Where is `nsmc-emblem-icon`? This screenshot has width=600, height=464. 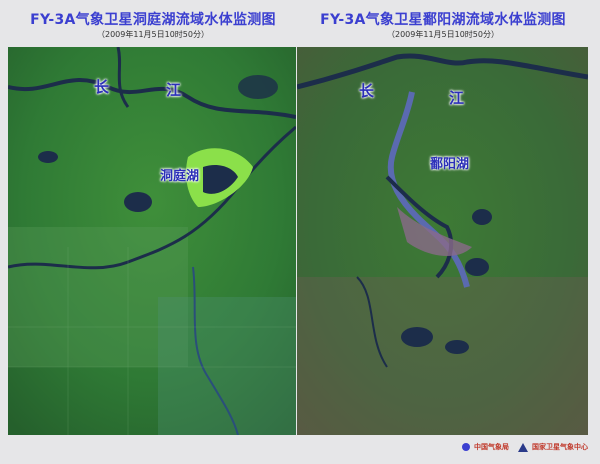 nsmc-emblem-icon is located at coordinates (523, 447).